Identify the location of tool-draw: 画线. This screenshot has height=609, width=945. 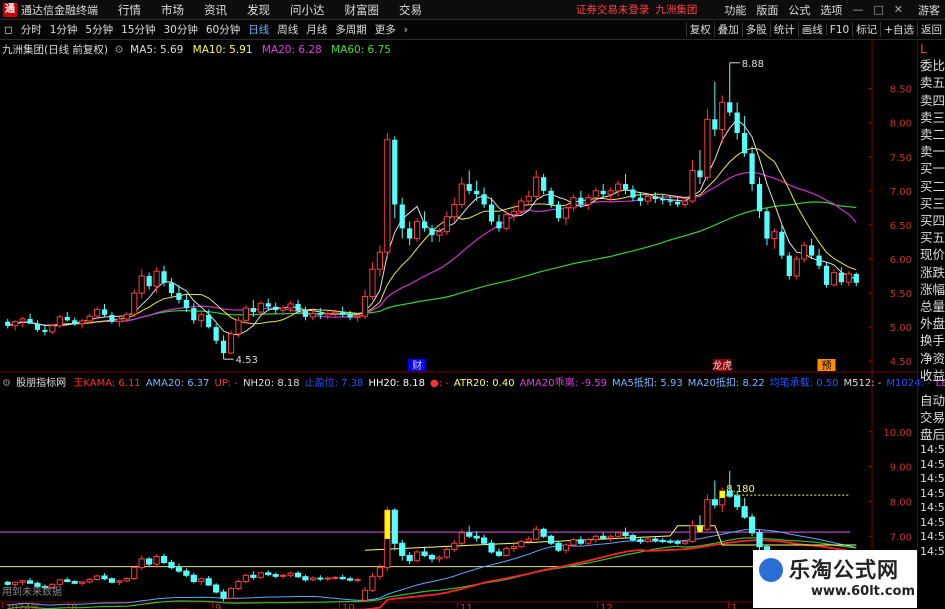
(811, 29).